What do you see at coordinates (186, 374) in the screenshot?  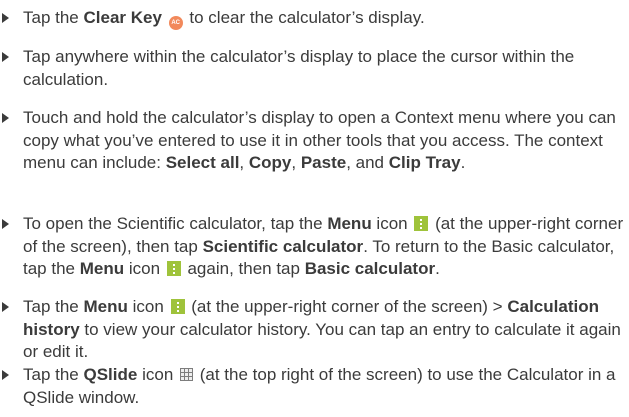 I see `qslide-icon` at bounding box center [186, 374].